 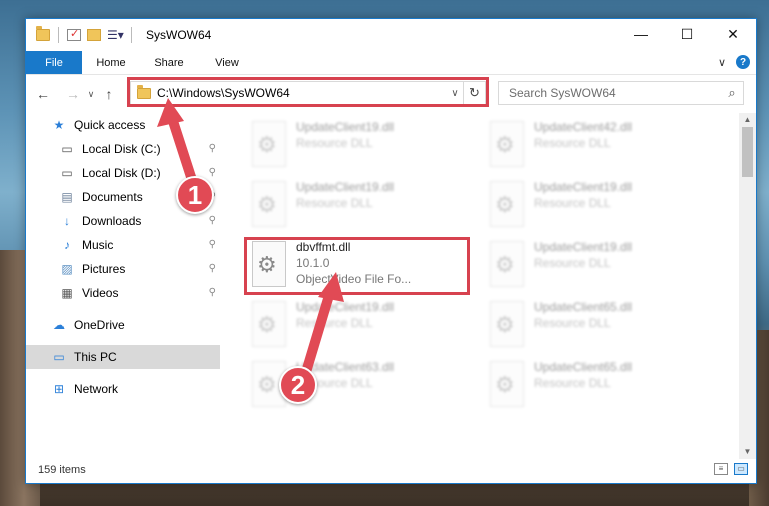 What do you see at coordinates (111, 62) in the screenshot?
I see `tab-home: Home` at bounding box center [111, 62].